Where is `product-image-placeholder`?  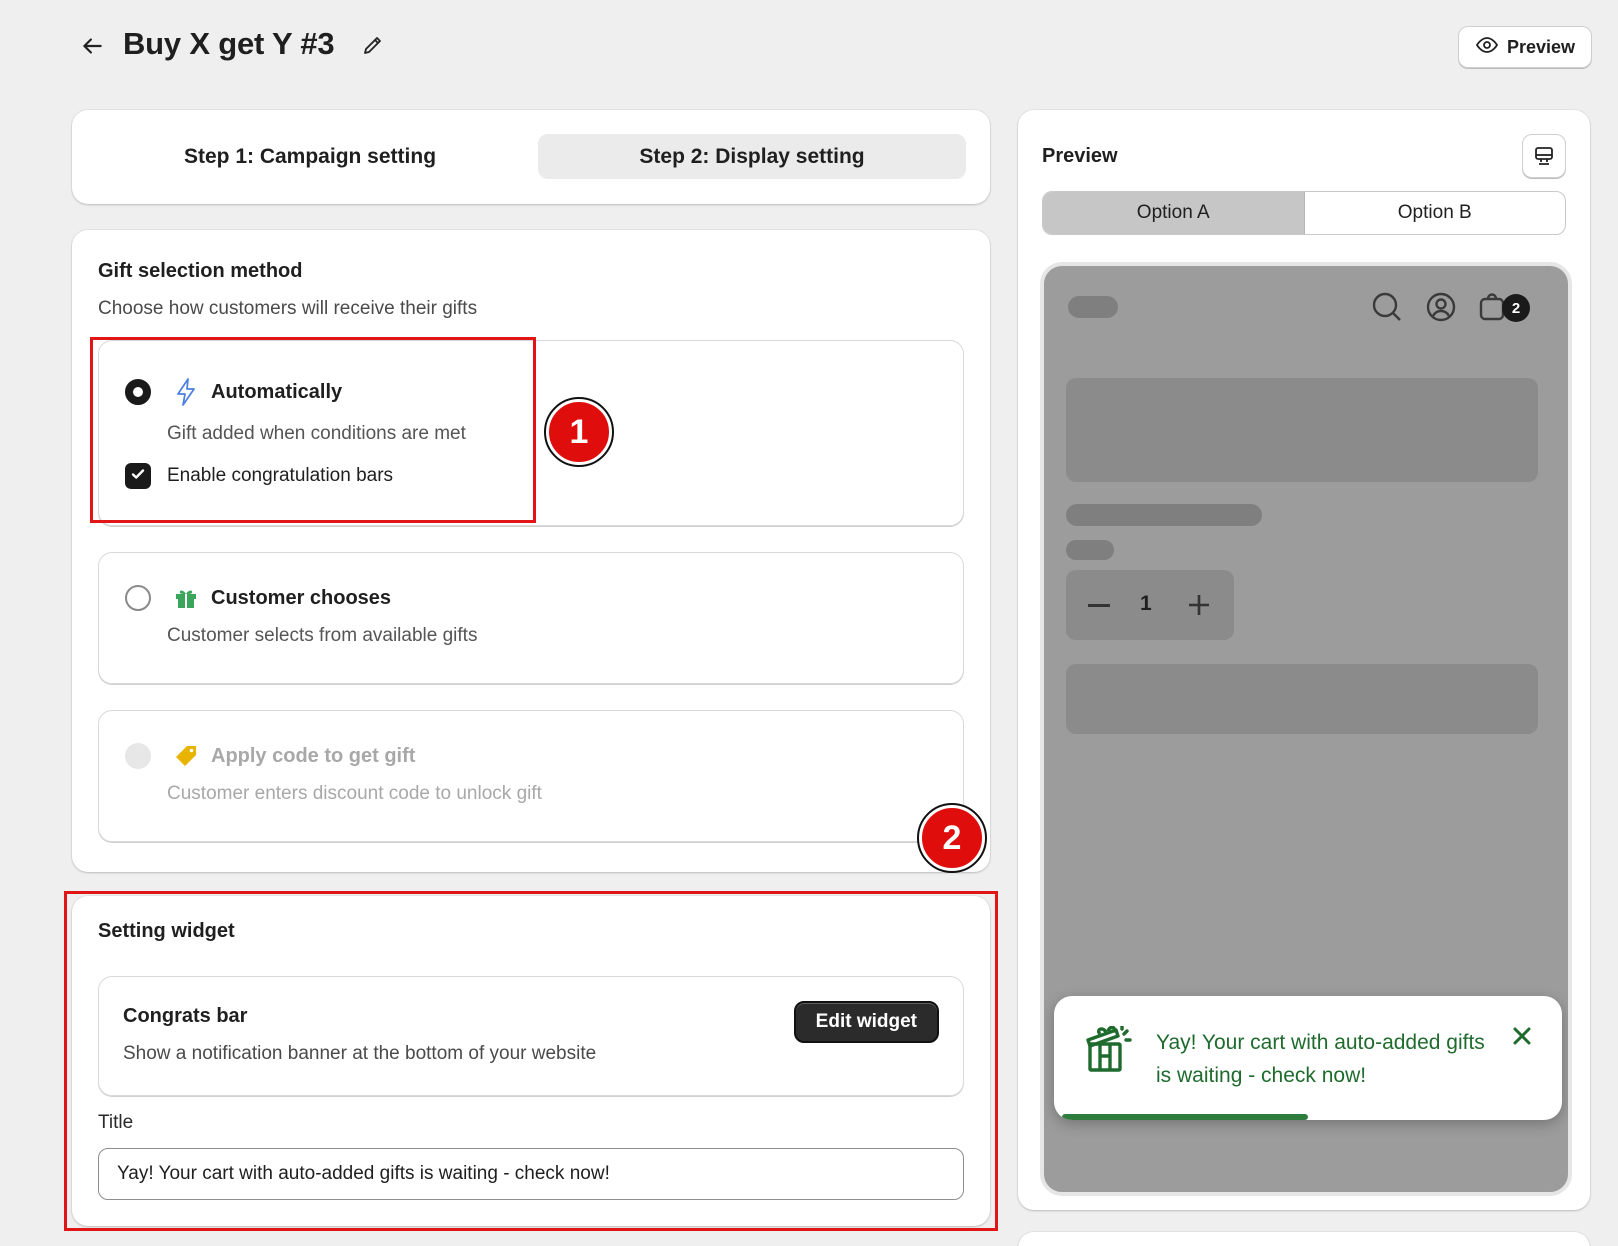 product-image-placeholder is located at coordinates (1302, 430).